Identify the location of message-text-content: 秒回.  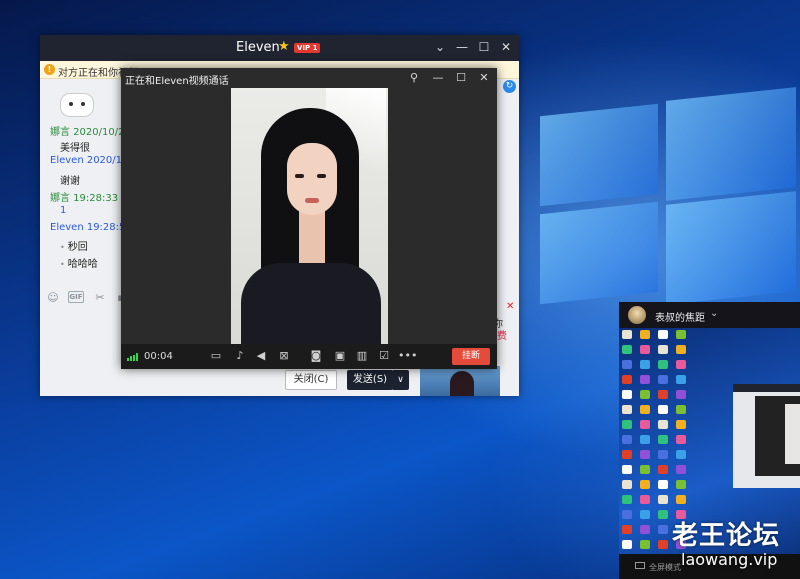
(77, 247).